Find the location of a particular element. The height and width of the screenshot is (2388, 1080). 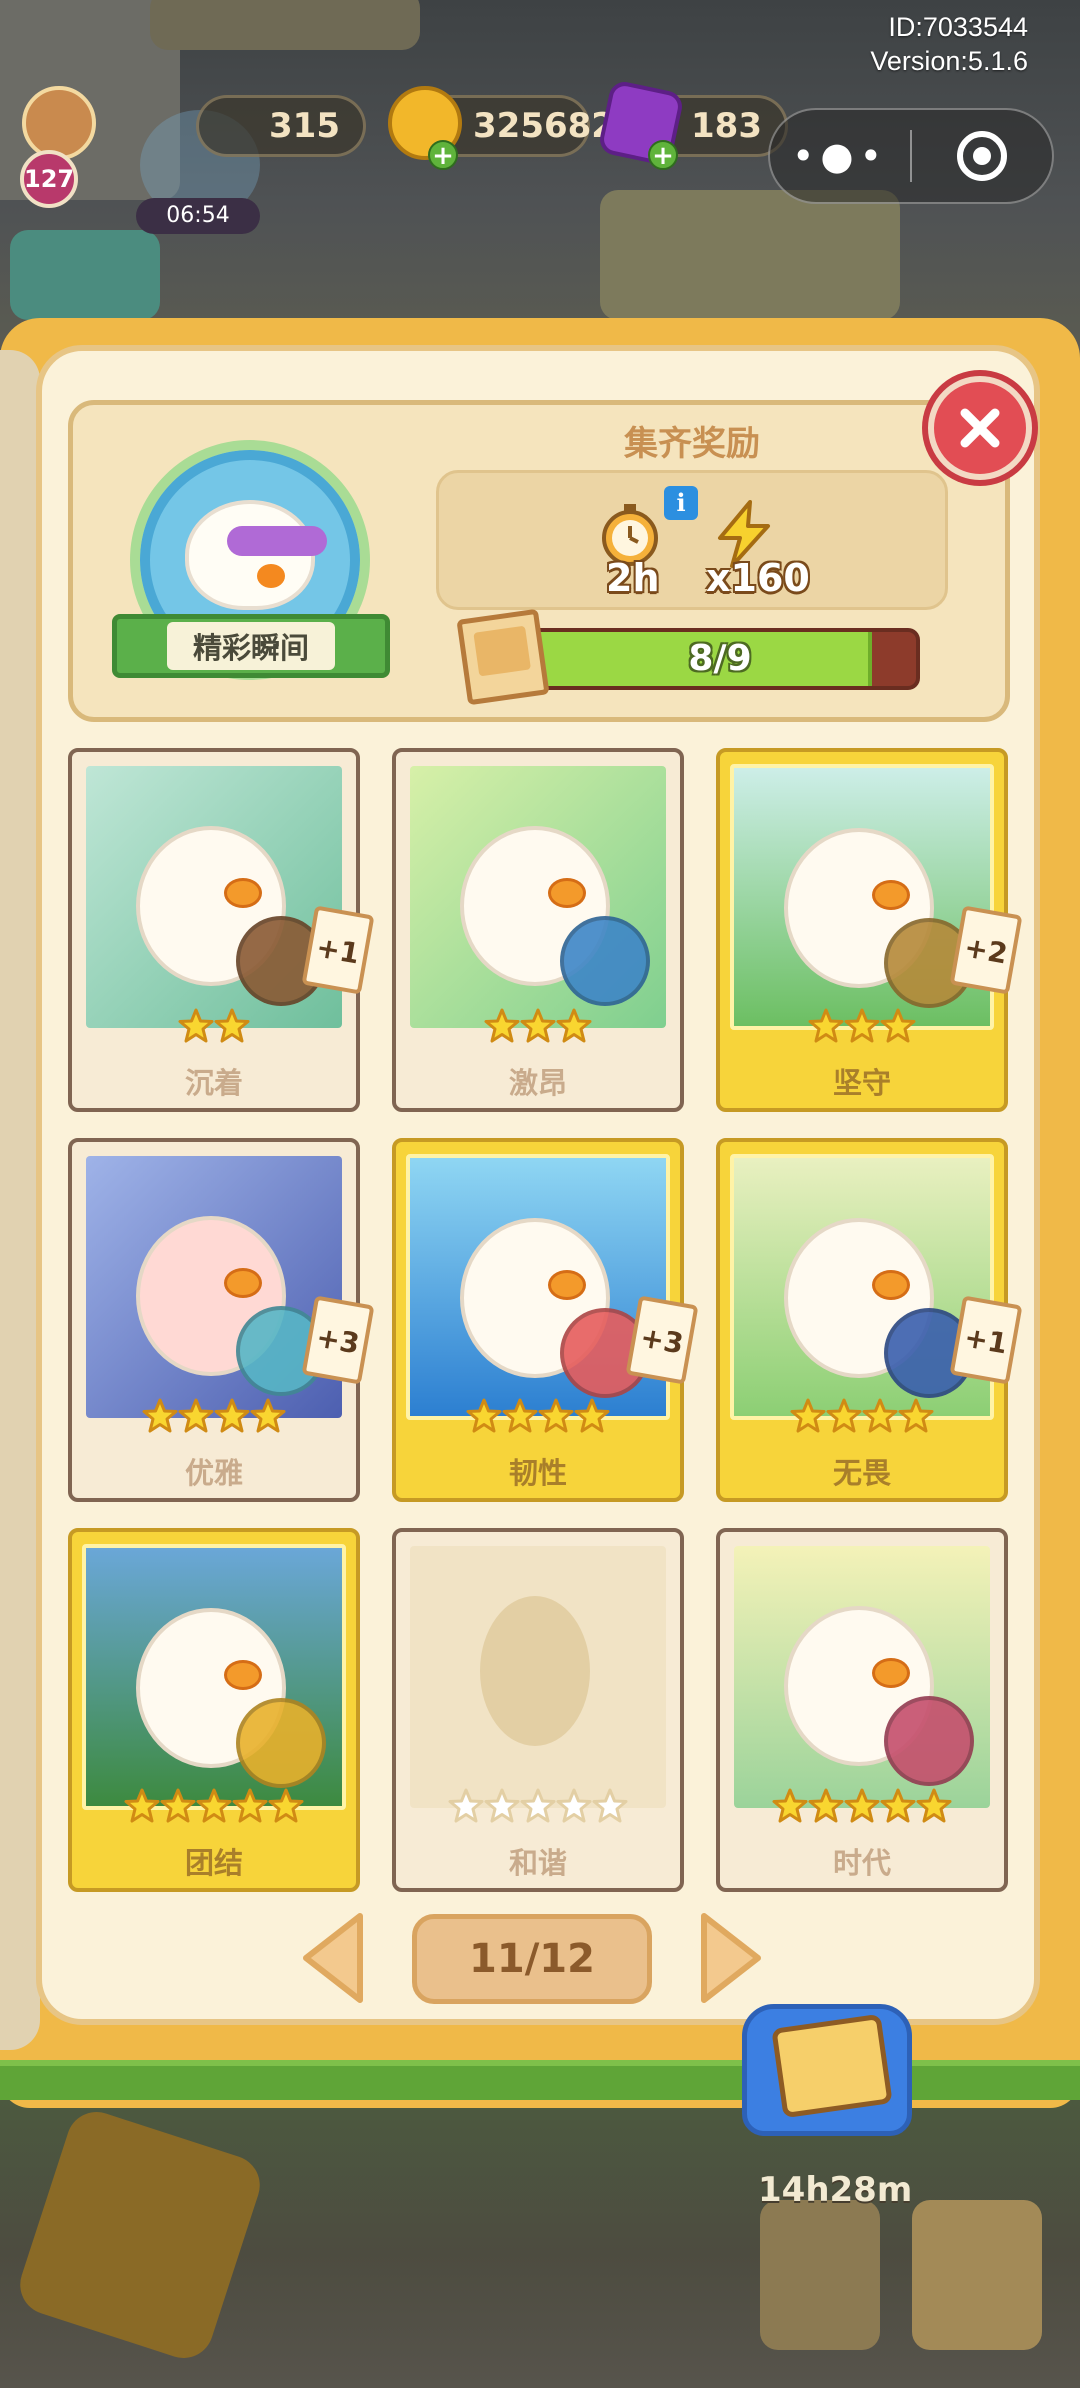

album-card: 沉着 +1 is located at coordinates (221, 930).